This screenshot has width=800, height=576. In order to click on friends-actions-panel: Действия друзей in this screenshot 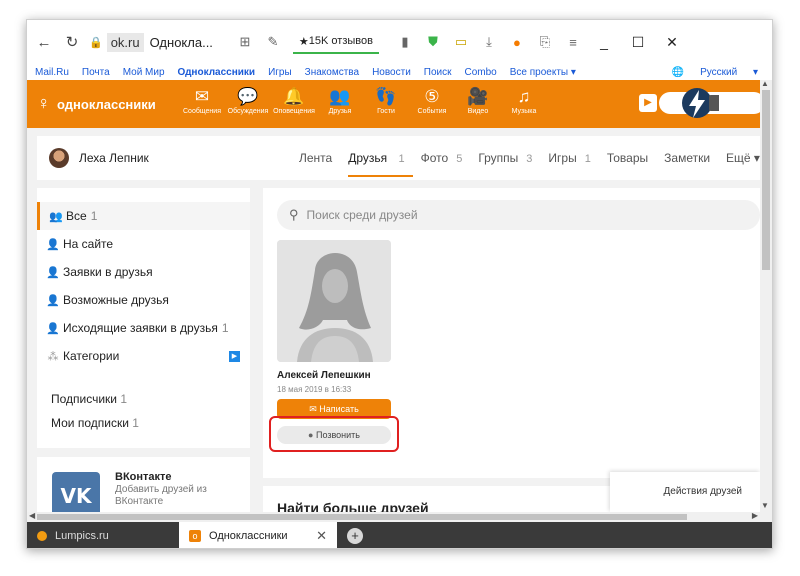, I will do `click(685, 492)`.